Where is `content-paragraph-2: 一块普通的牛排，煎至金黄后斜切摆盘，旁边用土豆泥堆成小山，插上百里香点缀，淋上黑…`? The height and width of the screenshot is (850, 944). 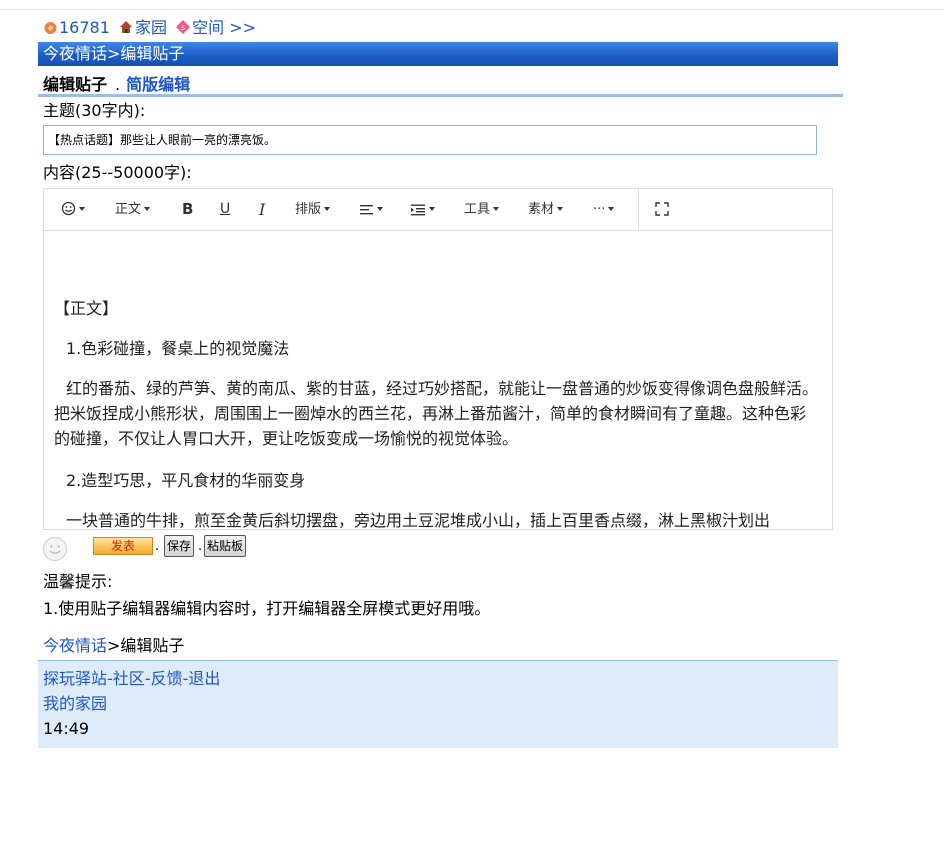 content-paragraph-2: 一块普通的牛排，煎至金黄后斜切摆盘，旁边用土豆泥堆成小山，插上百里香点缀，淋上黑… is located at coordinates (418, 520).